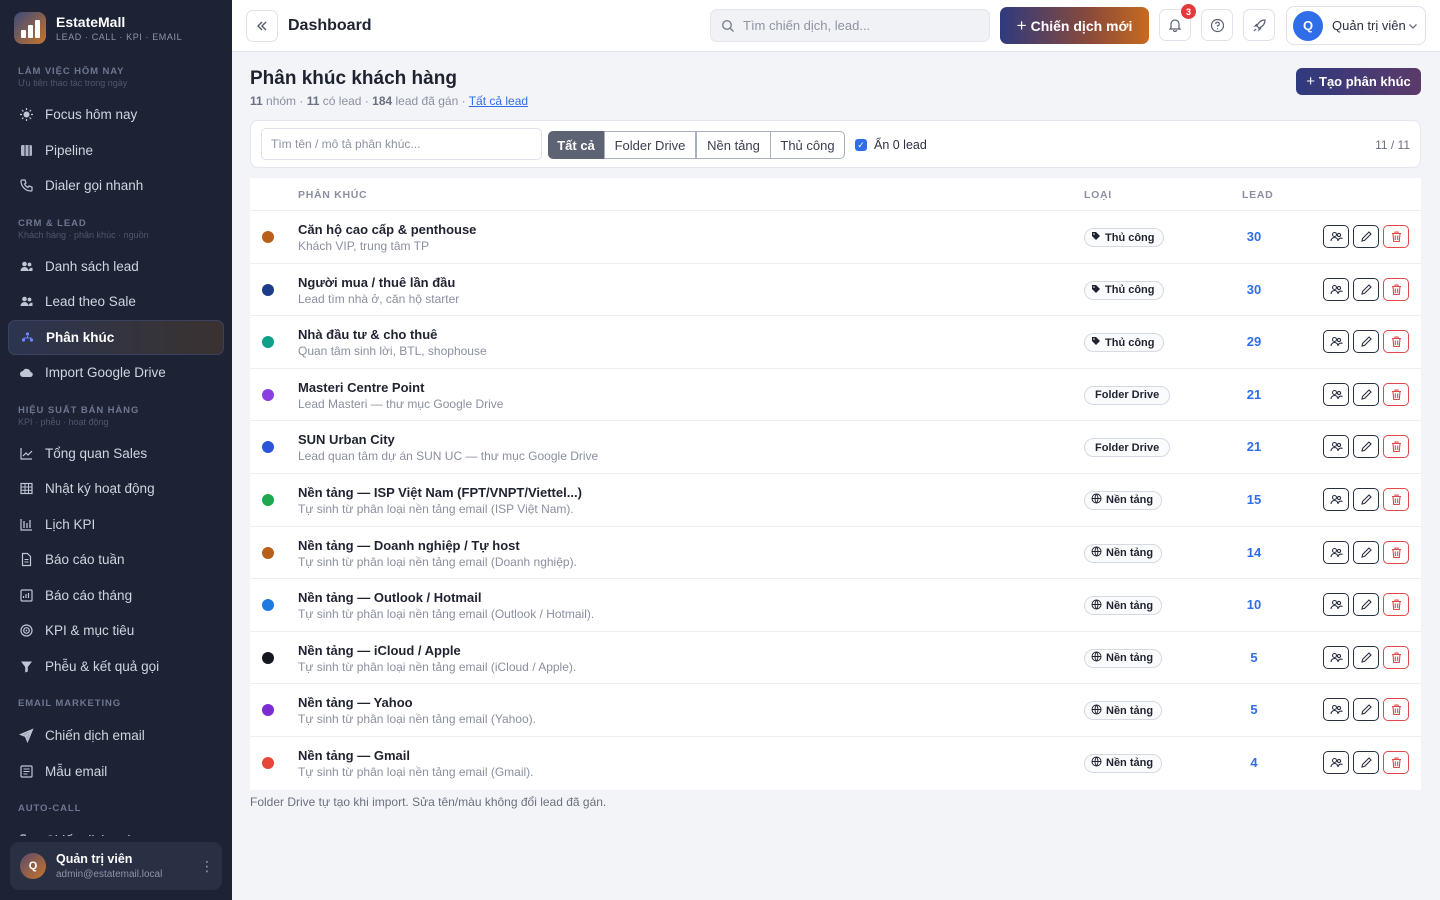 This screenshot has height=900, width=1440. I want to click on sidebar-item: Phễu & kết quả gọi, so click(116, 667).